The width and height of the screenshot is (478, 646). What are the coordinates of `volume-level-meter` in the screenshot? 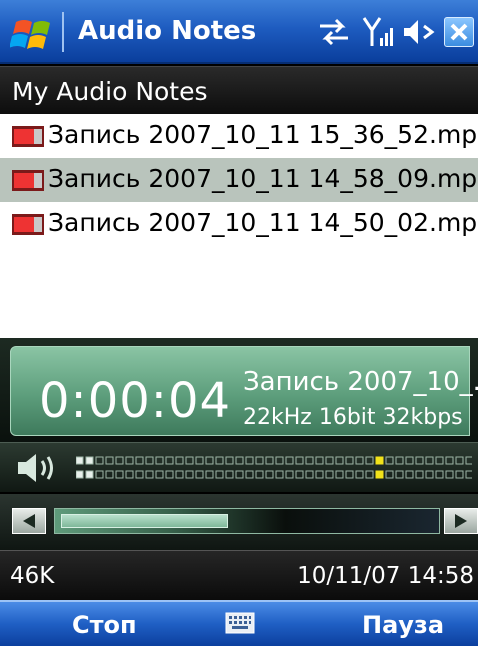 It's located at (274, 468).